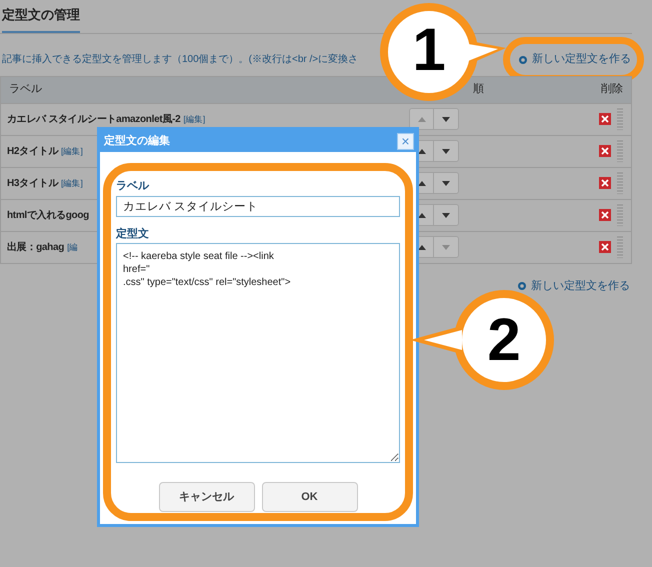 The width and height of the screenshot is (652, 567). I want to click on close-button: ×, so click(405, 141).